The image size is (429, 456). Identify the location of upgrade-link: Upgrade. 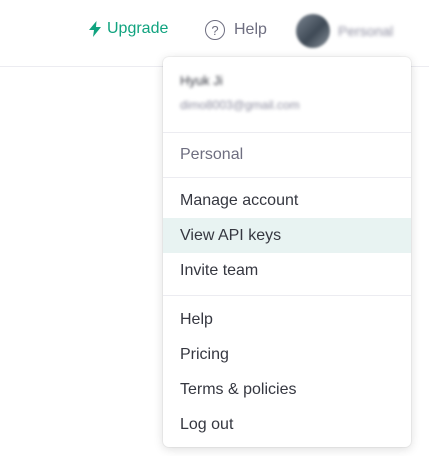
(128, 29).